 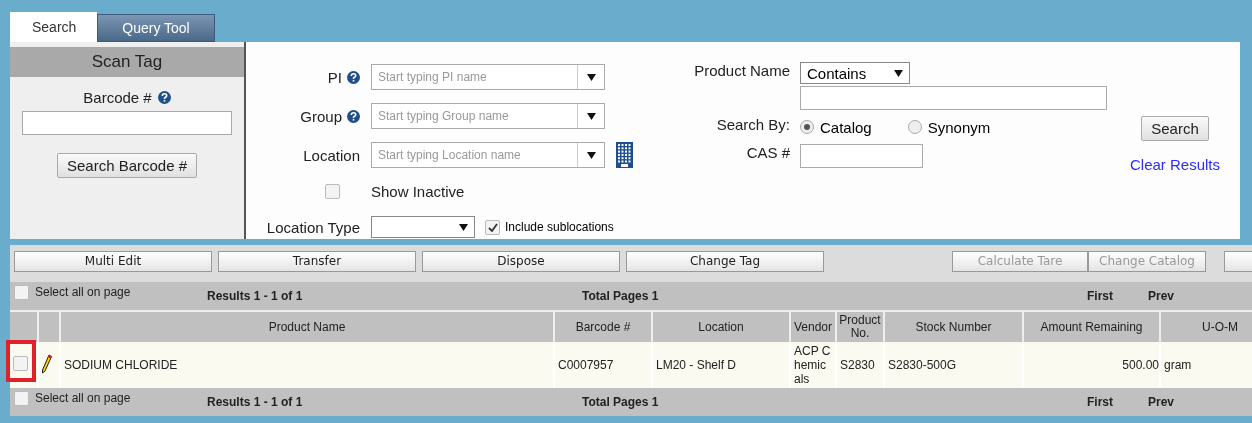 I want to click on table-cell: 500.00, so click(x=1140, y=365).